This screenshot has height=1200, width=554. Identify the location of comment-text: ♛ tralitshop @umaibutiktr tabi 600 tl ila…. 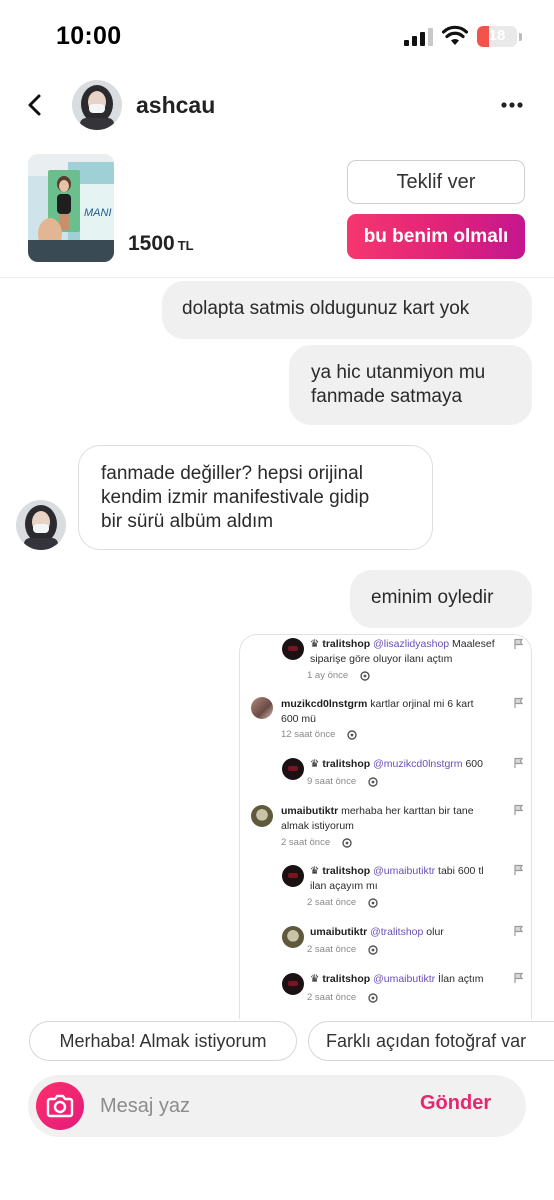
(412, 879).